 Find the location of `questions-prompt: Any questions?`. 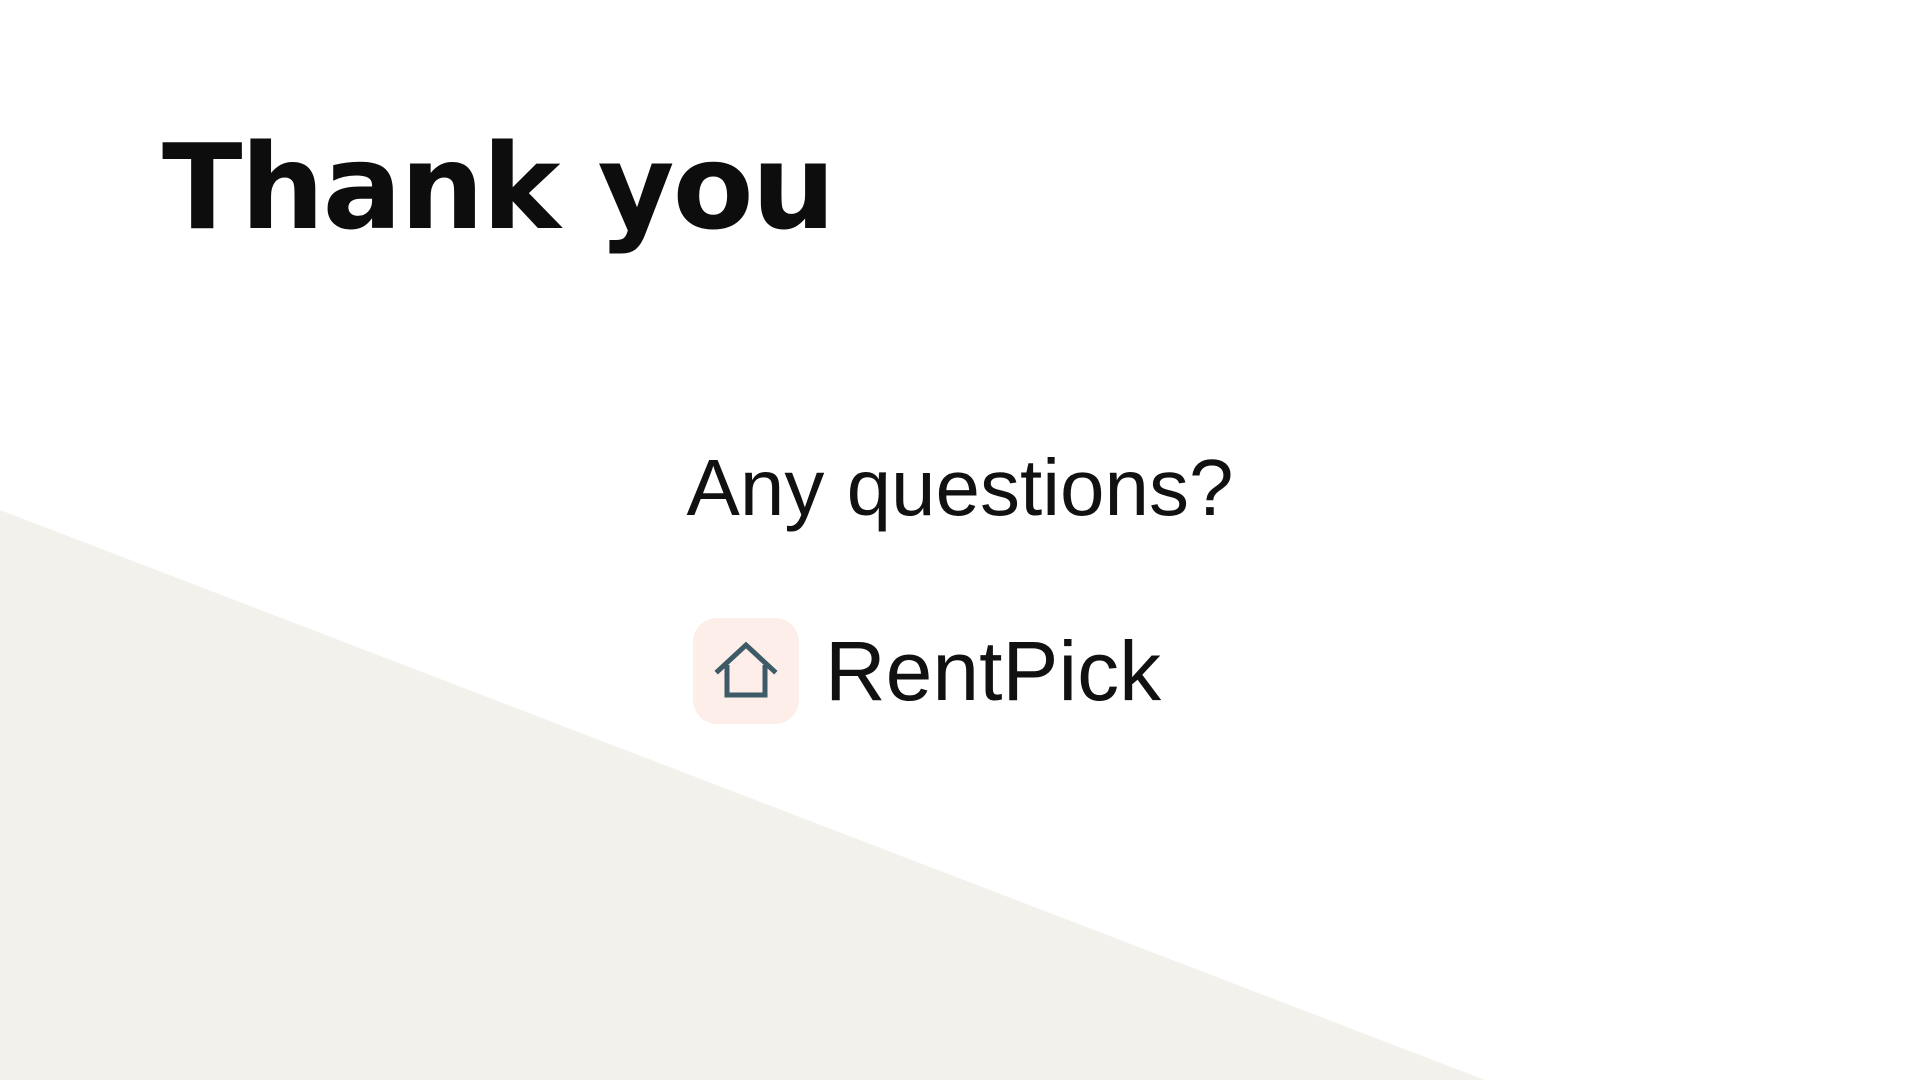

questions-prompt: Any questions? is located at coordinates (960, 487).